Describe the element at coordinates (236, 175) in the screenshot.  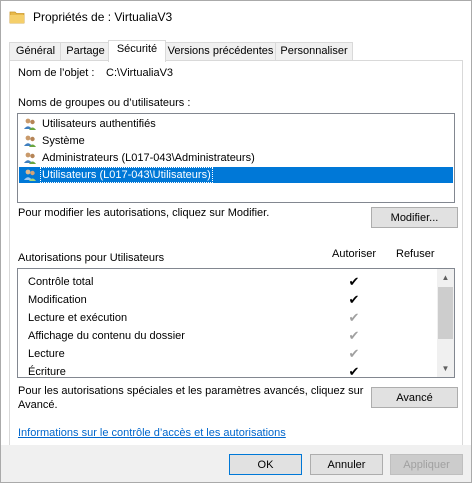
I see `group-item-users: Utilisateurs (L017-043\Utilisateurs)` at that location.